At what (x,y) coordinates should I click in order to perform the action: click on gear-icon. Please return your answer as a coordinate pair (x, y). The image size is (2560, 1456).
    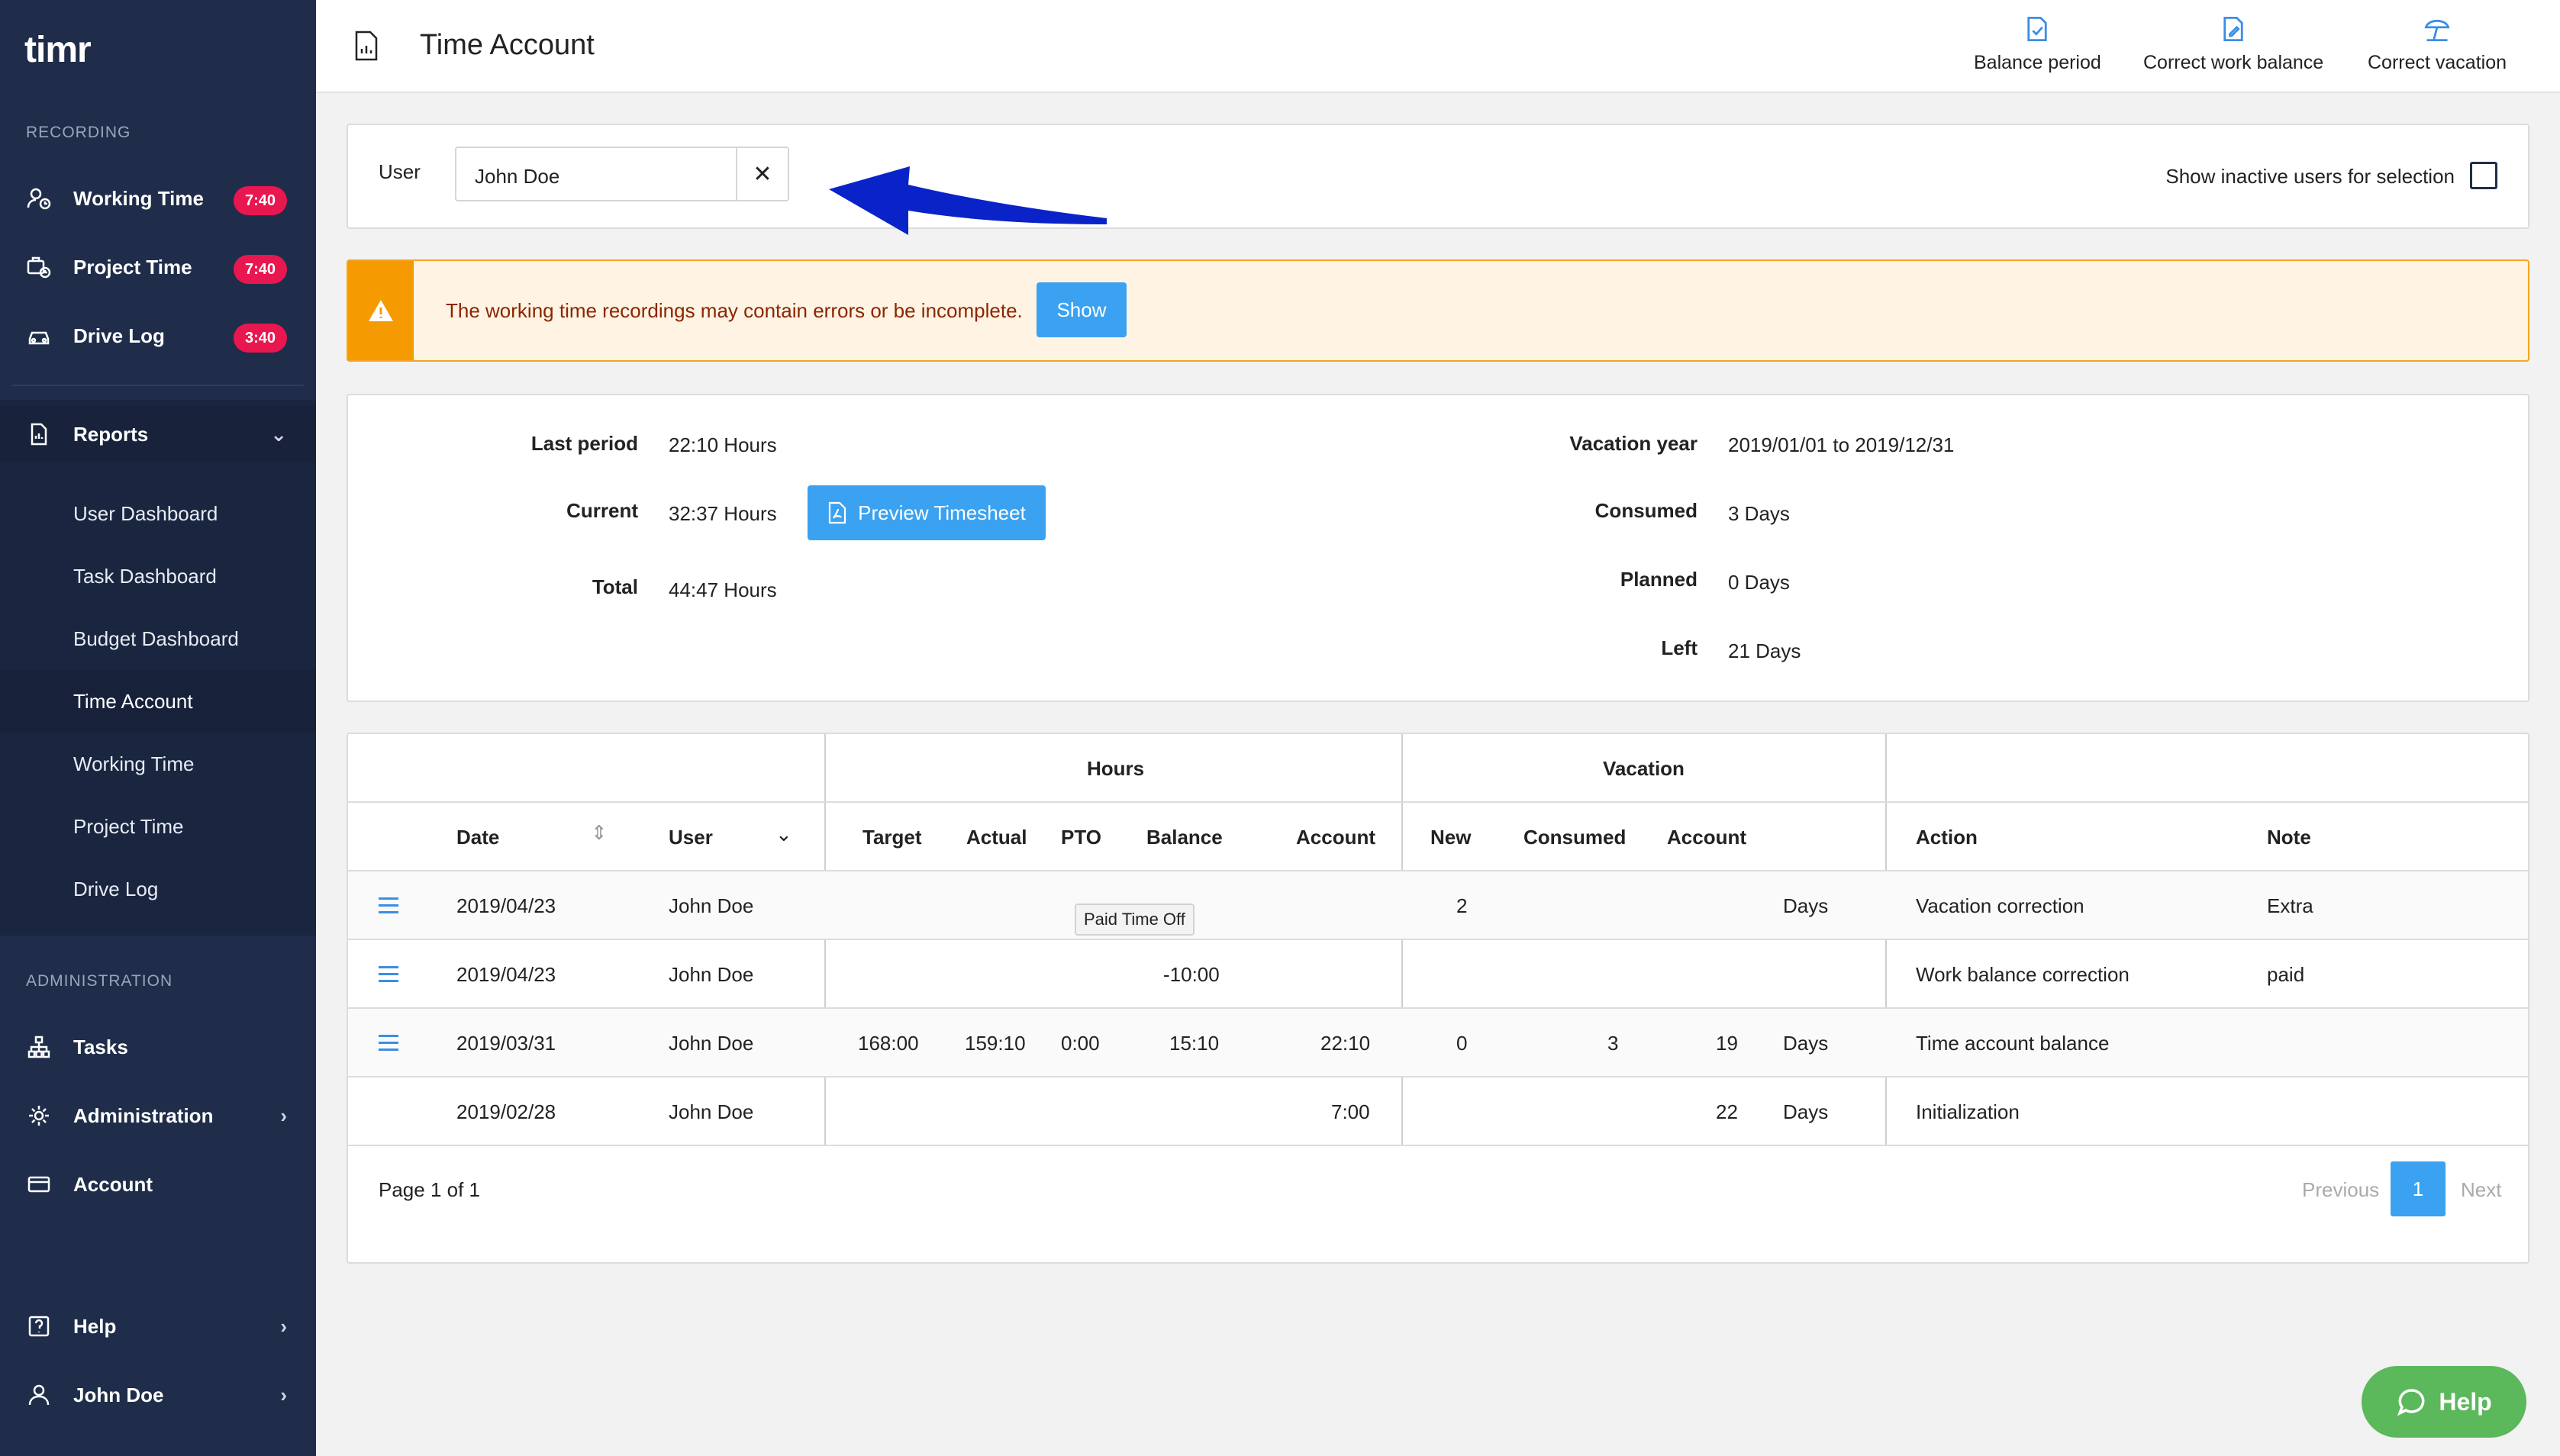
    Looking at the image, I should click on (39, 1116).